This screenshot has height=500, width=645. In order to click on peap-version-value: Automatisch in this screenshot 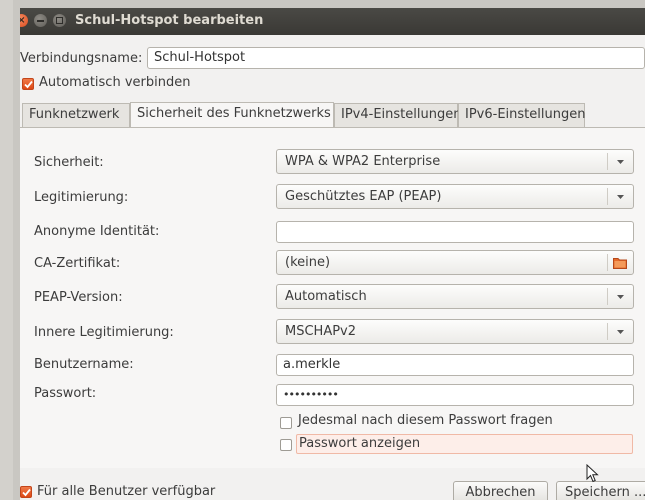, I will do `click(326, 296)`.